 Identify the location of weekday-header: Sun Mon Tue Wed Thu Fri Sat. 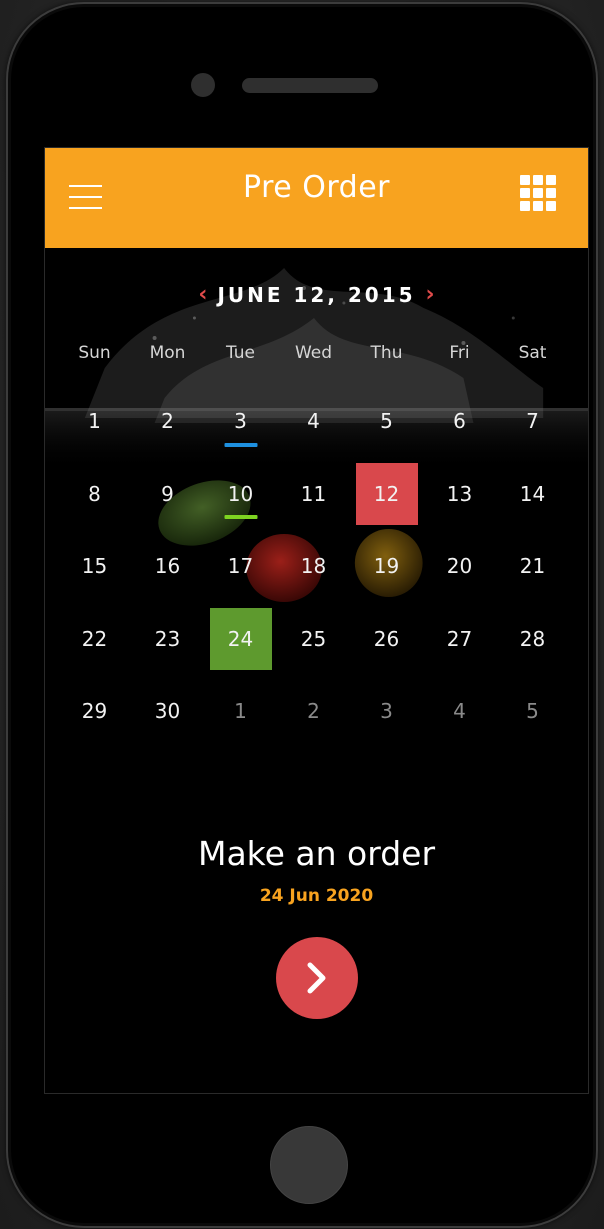
(314, 353).